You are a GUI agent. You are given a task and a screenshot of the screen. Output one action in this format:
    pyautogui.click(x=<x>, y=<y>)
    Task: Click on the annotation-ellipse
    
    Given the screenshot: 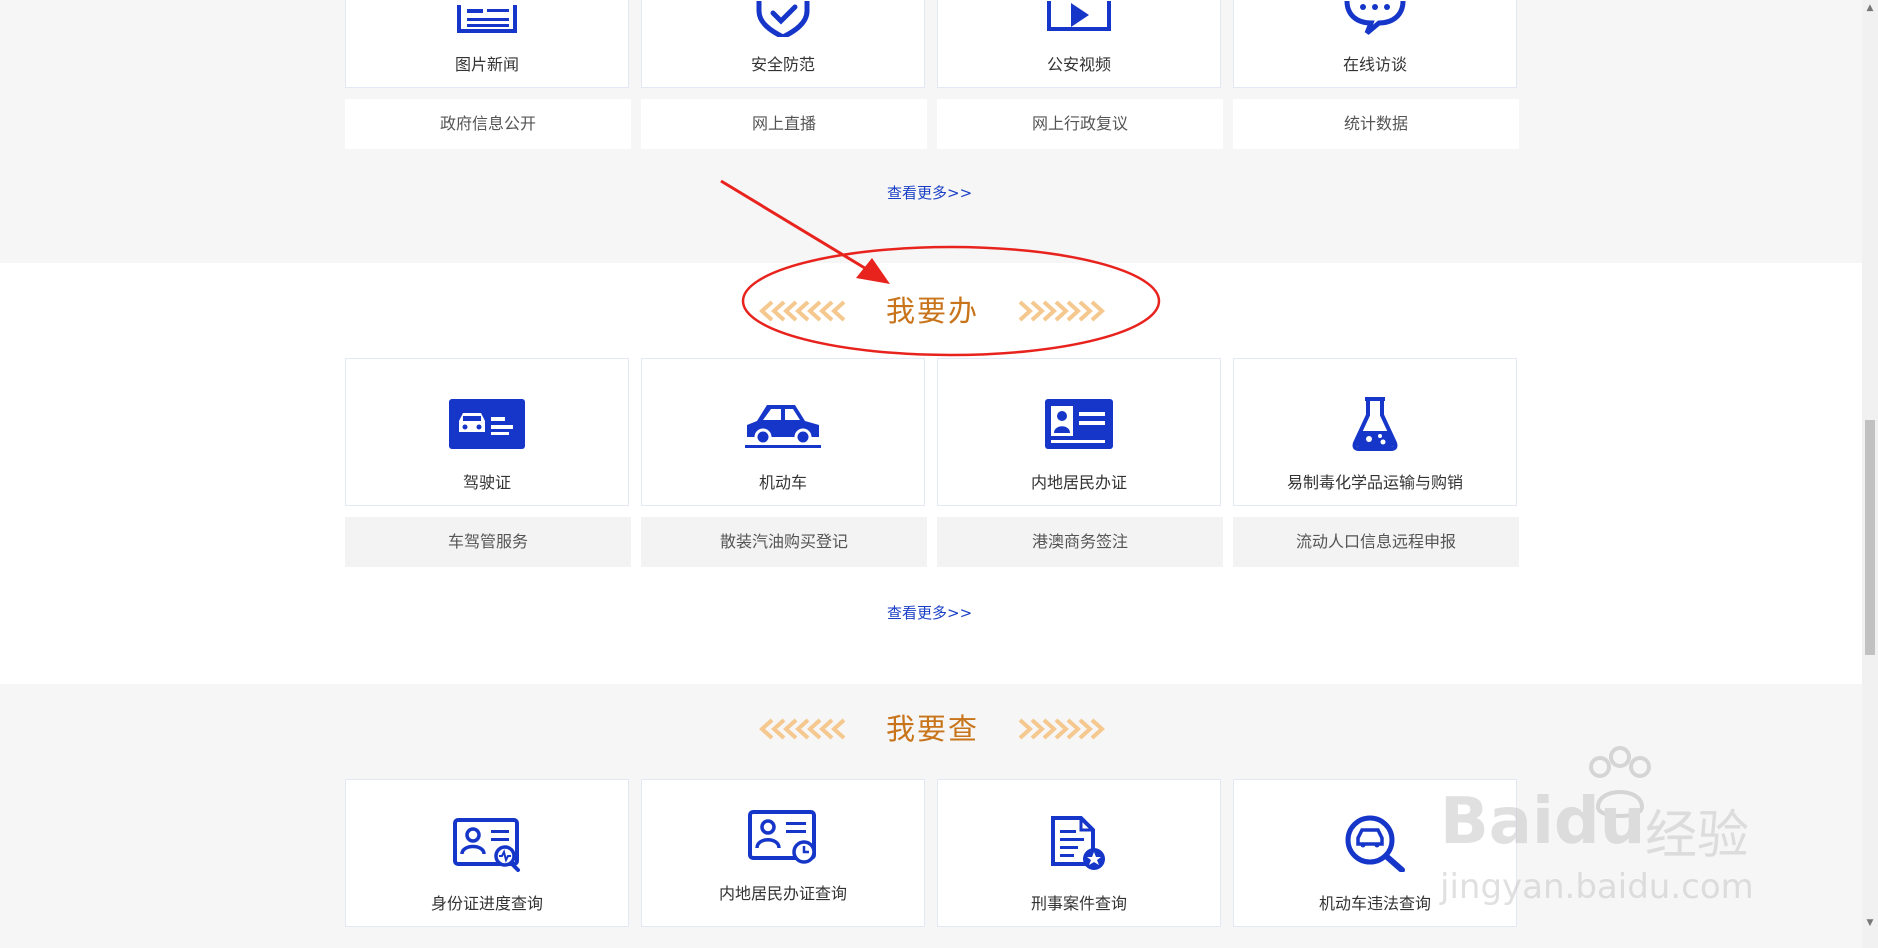 What is the action you would take?
    pyautogui.click(x=951, y=301)
    